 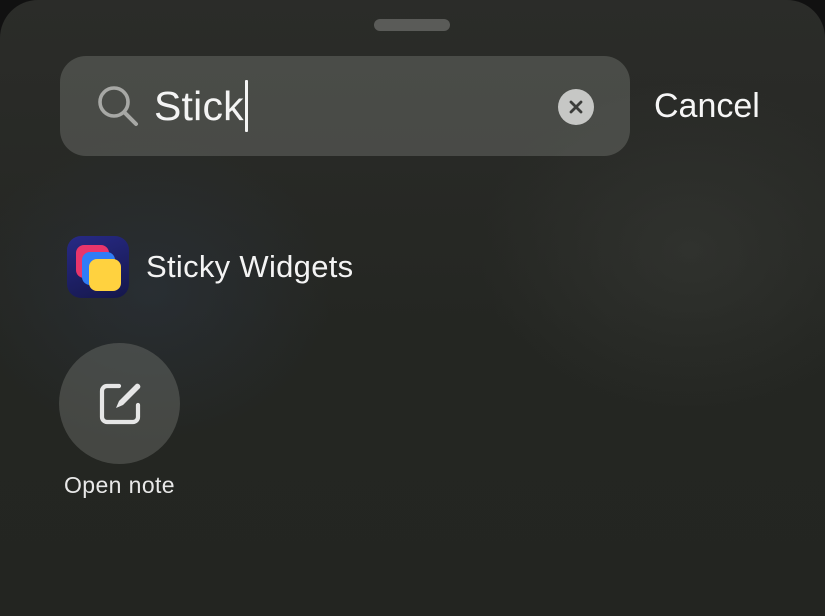 I want to click on clear-icon, so click(x=576, y=107).